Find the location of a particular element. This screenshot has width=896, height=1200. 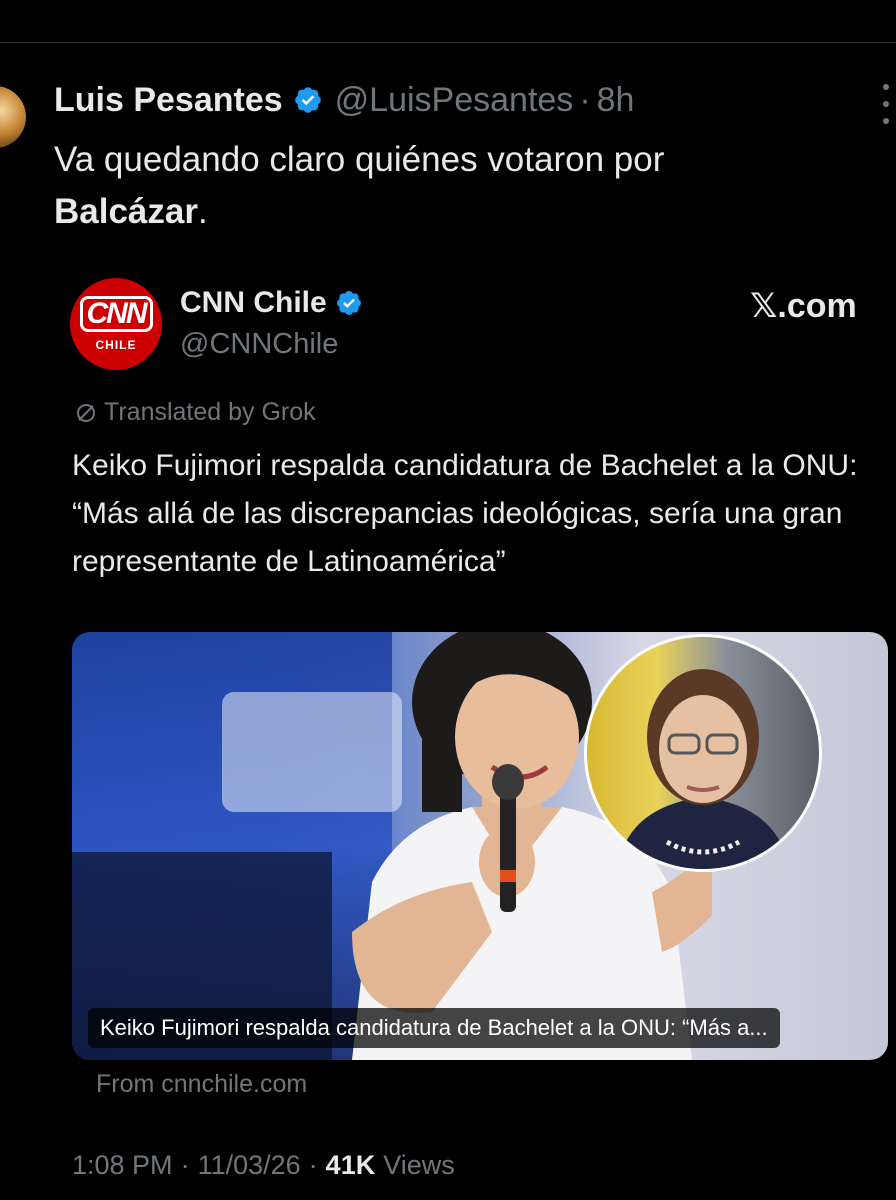

author-avatar is located at coordinates (13, 117).